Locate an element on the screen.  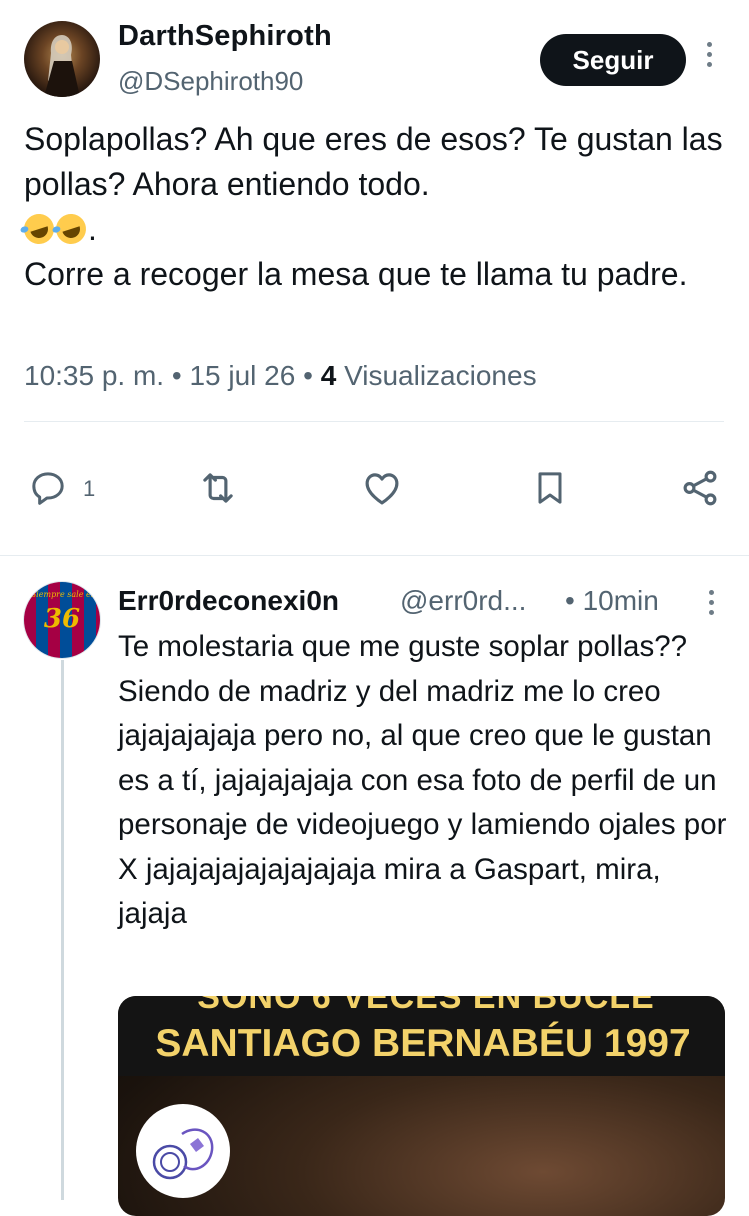
avatar-number: 36 is located at coordinates (62, 619).